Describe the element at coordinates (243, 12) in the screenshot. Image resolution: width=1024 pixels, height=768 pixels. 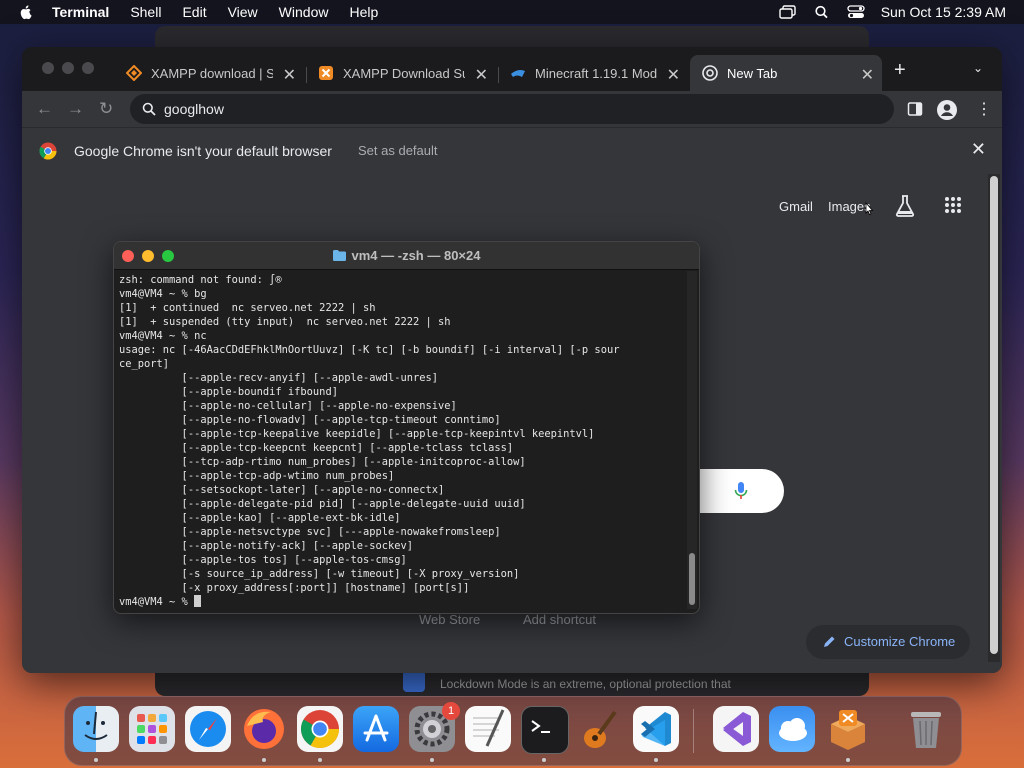
I see `menu-view: View` at that location.